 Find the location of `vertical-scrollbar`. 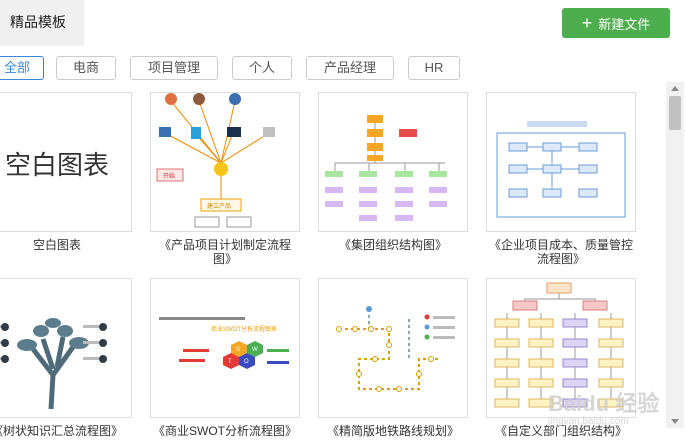

vertical-scrollbar is located at coordinates (675, 255).